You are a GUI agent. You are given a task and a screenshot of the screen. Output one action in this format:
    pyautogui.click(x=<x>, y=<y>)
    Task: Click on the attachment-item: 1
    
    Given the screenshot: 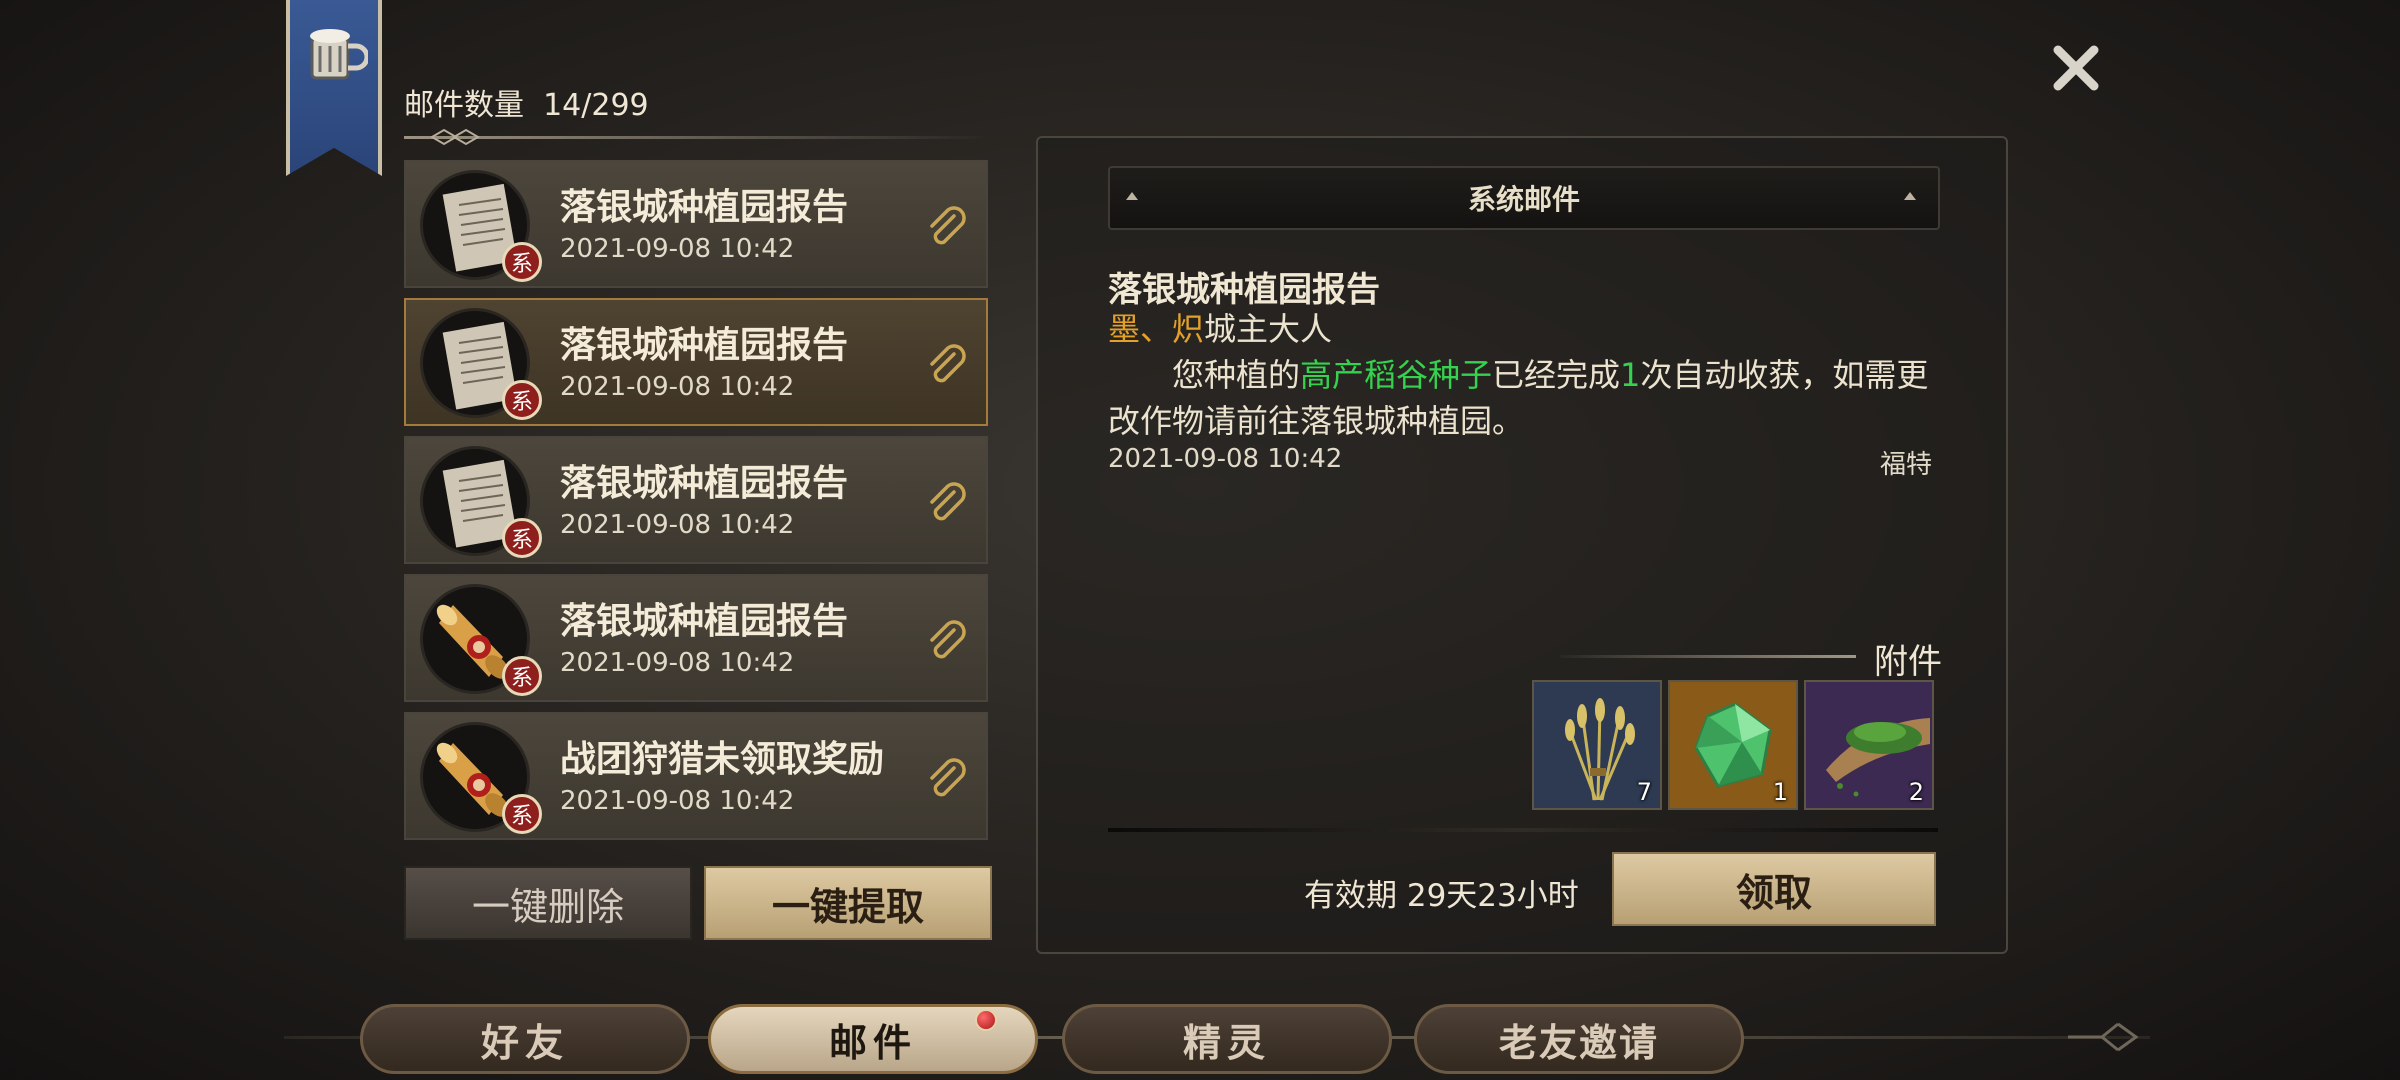 What is the action you would take?
    pyautogui.click(x=1733, y=745)
    